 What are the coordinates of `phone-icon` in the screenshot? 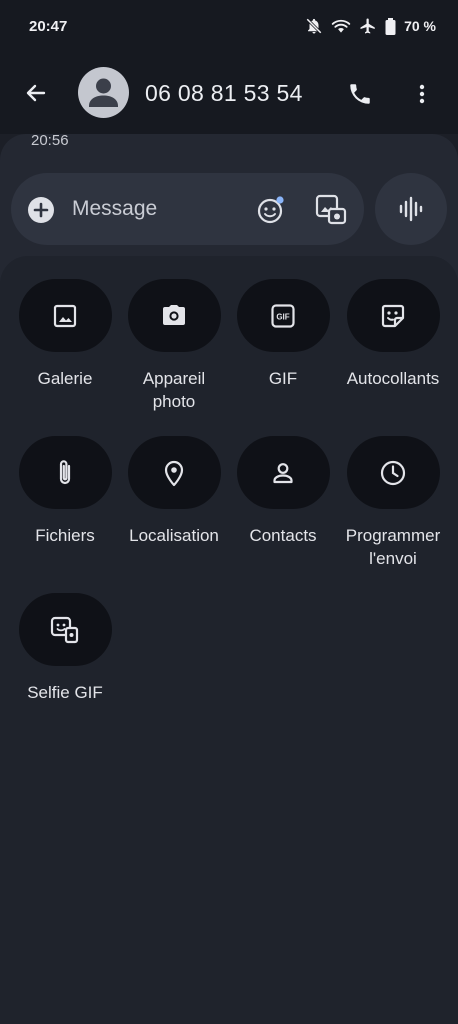 It's located at (360, 94).